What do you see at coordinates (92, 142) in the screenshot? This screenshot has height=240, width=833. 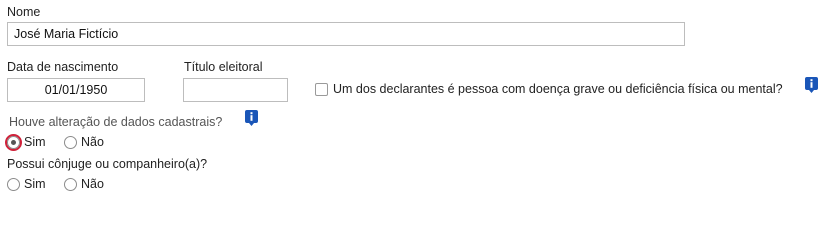 I see `alteracao-nao-label: Não` at bounding box center [92, 142].